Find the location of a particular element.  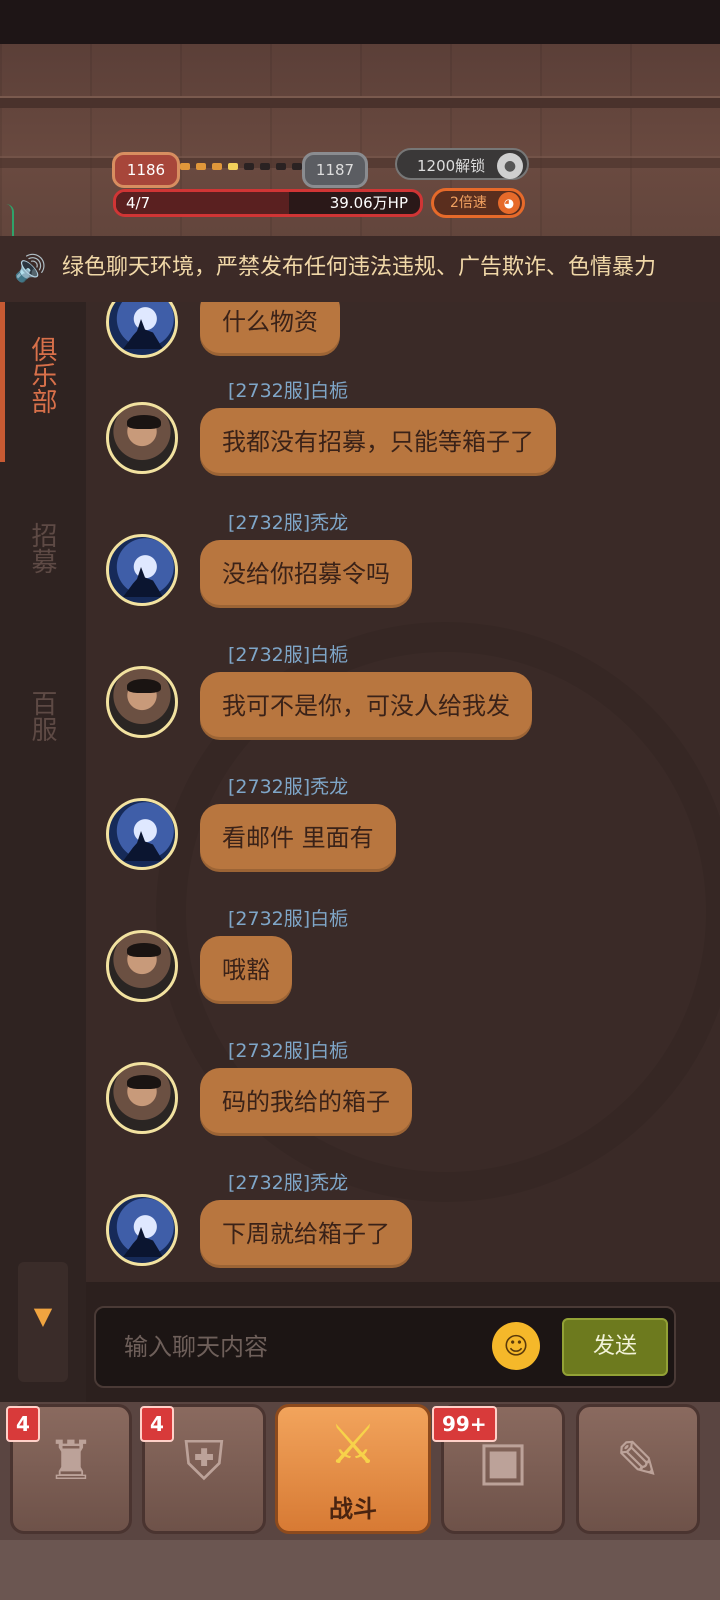

speedometer-icon: ◕ is located at coordinates (509, 203).